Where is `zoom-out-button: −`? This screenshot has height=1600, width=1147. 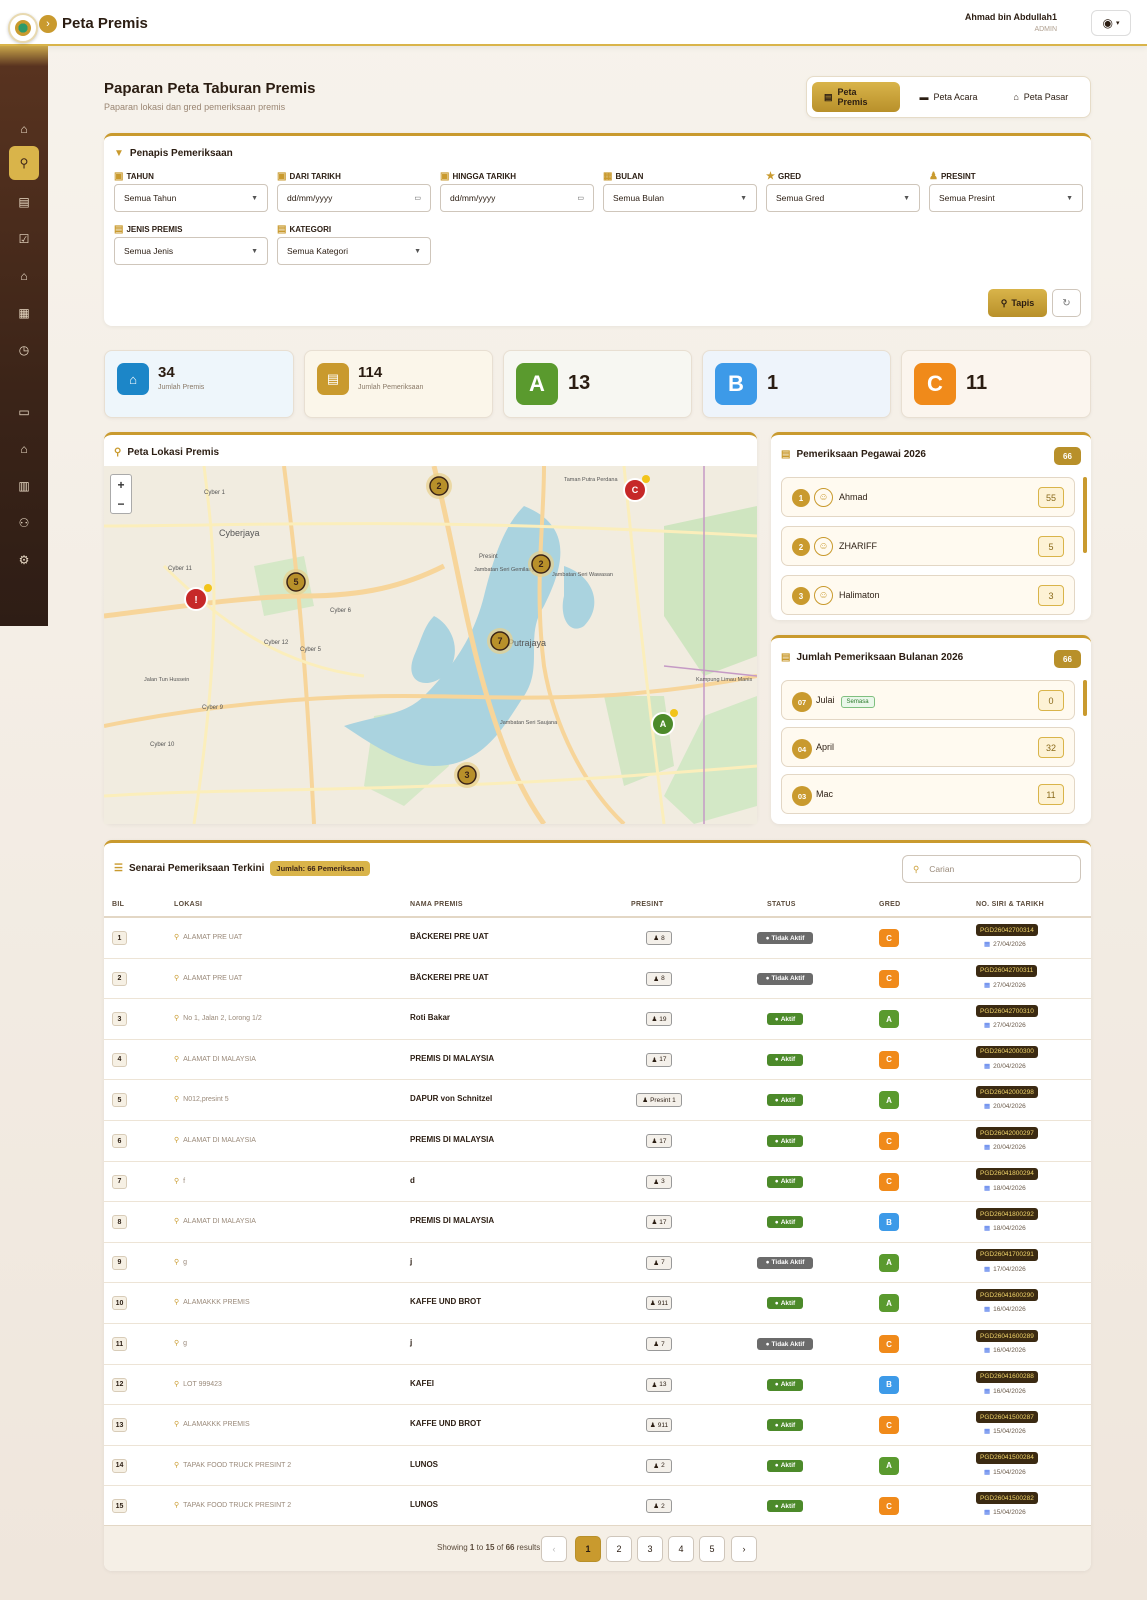 zoom-out-button: − is located at coordinates (120, 504).